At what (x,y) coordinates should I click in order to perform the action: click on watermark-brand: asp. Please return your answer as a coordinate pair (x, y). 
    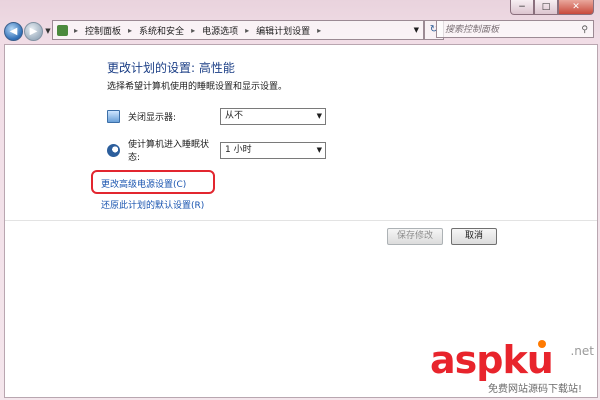
    Looking at the image, I should click on (466, 360).